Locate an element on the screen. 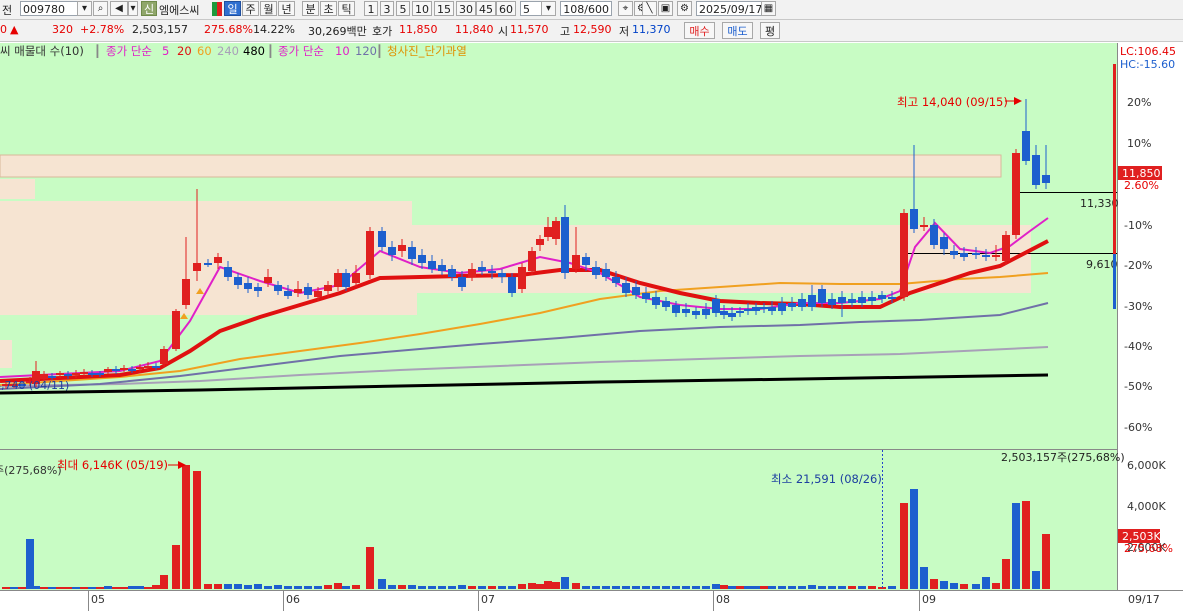  sound-icon: ◀ is located at coordinates (119, 8).